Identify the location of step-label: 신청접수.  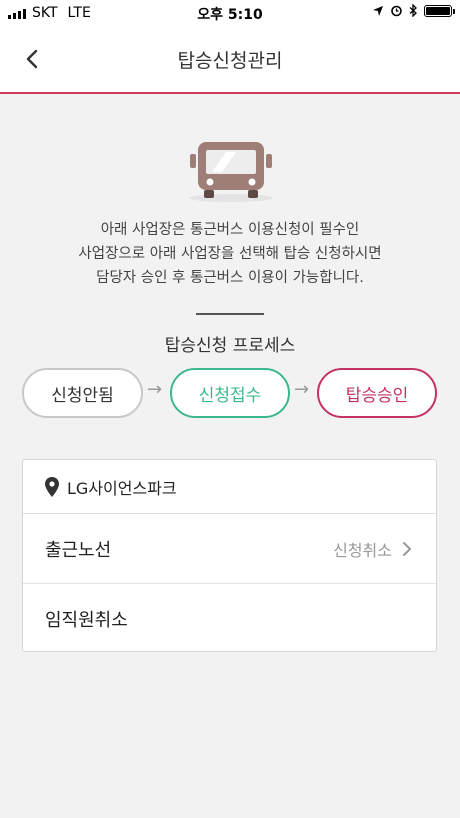
(230, 395).